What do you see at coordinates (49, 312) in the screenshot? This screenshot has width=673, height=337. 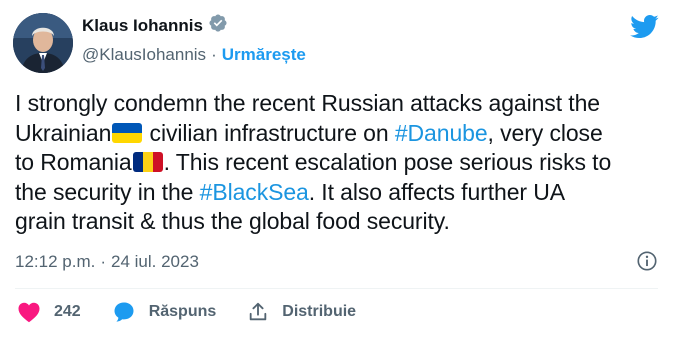 I see `like-button: 242` at bounding box center [49, 312].